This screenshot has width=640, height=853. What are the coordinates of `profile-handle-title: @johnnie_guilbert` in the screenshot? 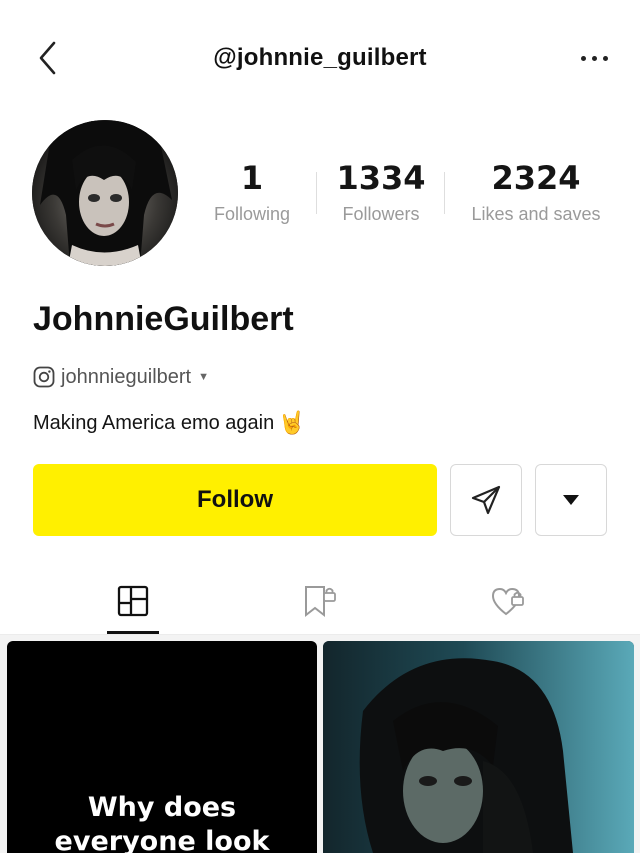 It's located at (320, 57).